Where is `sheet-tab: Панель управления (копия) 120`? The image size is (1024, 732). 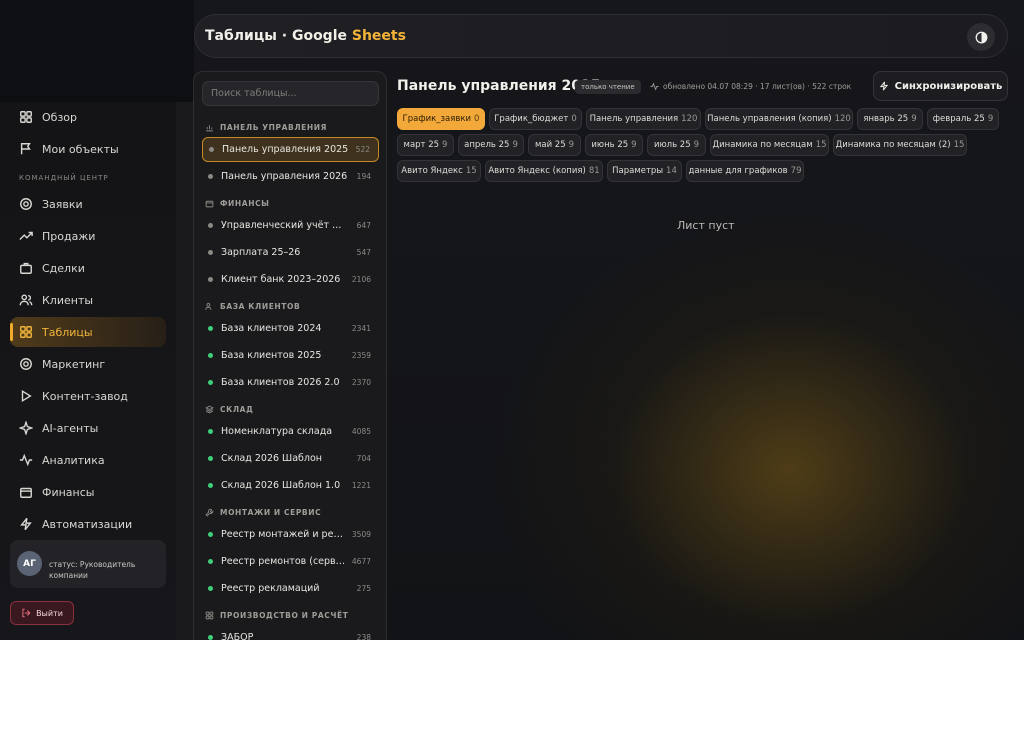
sheet-tab: Панель управления (копия) 120 is located at coordinates (779, 119).